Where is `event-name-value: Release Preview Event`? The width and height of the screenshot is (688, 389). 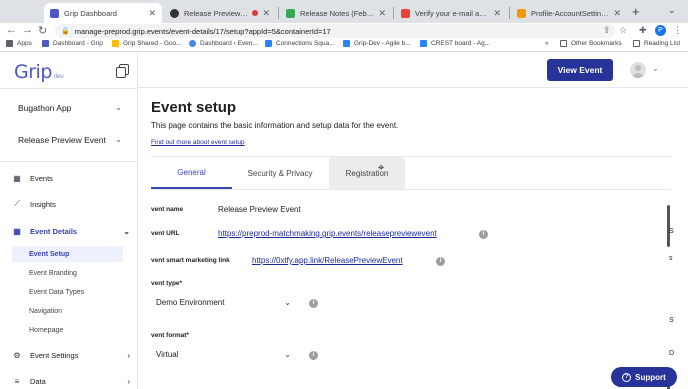 event-name-value: Release Preview Event is located at coordinates (259, 209).